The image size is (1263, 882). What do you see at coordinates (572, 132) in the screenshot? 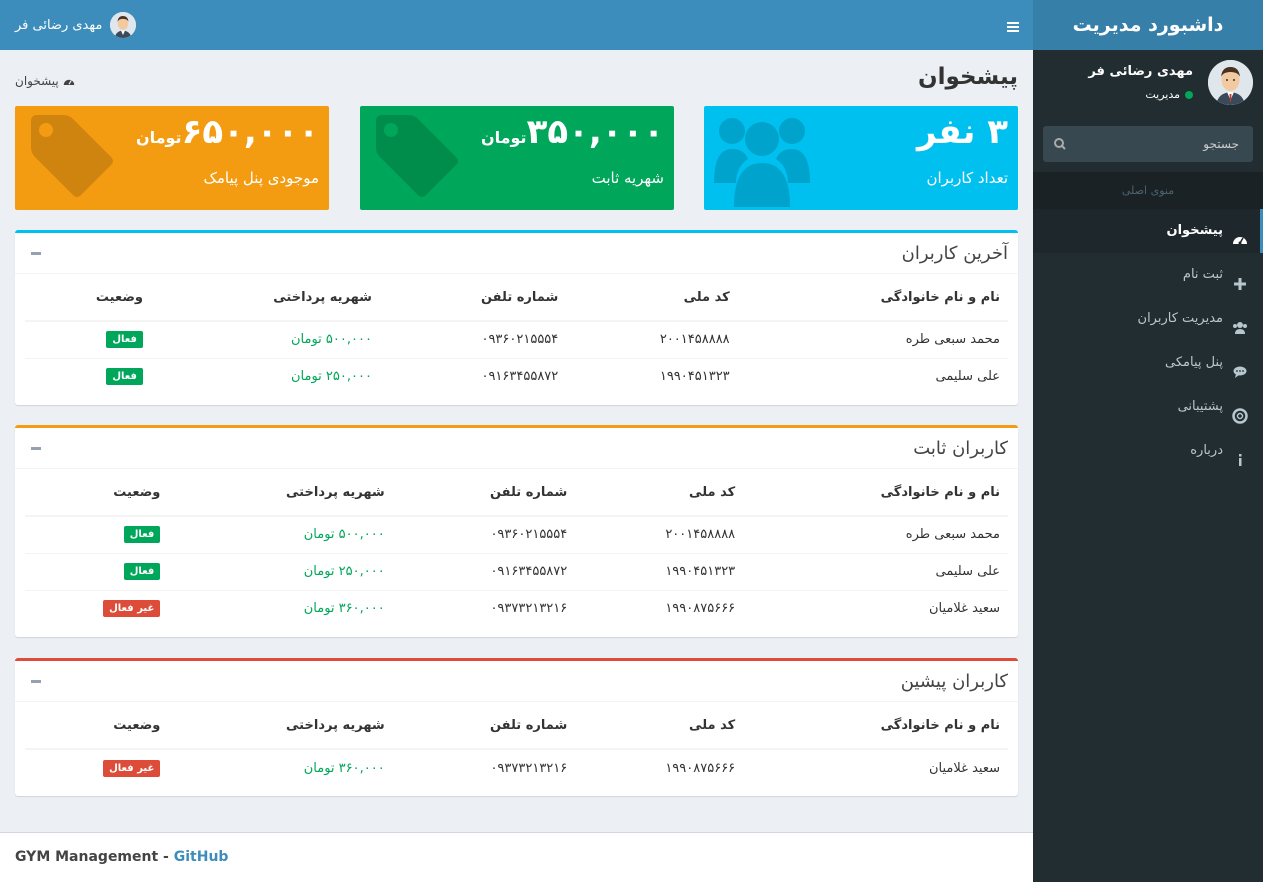
I see `stat-value: ۳۵۰,۰۰۰تومان` at bounding box center [572, 132].